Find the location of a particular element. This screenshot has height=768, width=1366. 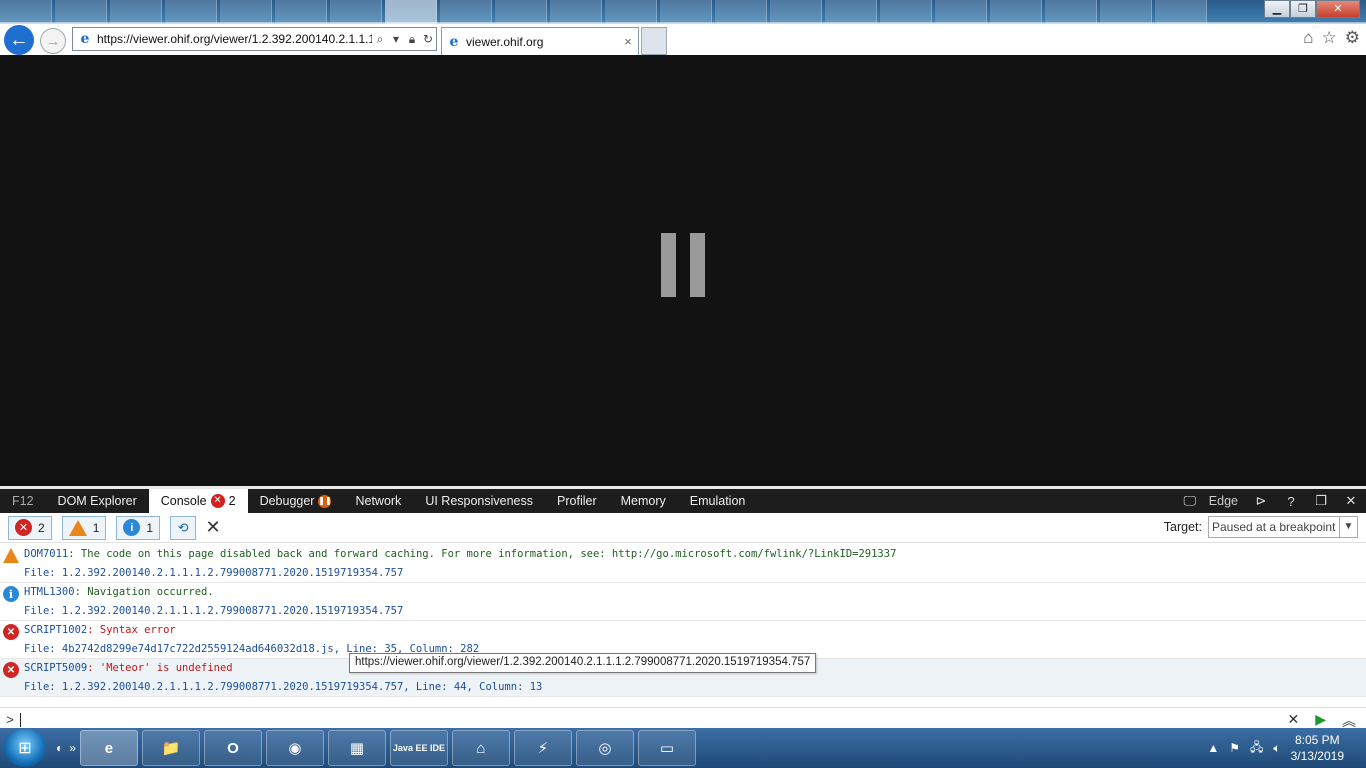

tab-console: Console ✕ 2 is located at coordinates (198, 501).